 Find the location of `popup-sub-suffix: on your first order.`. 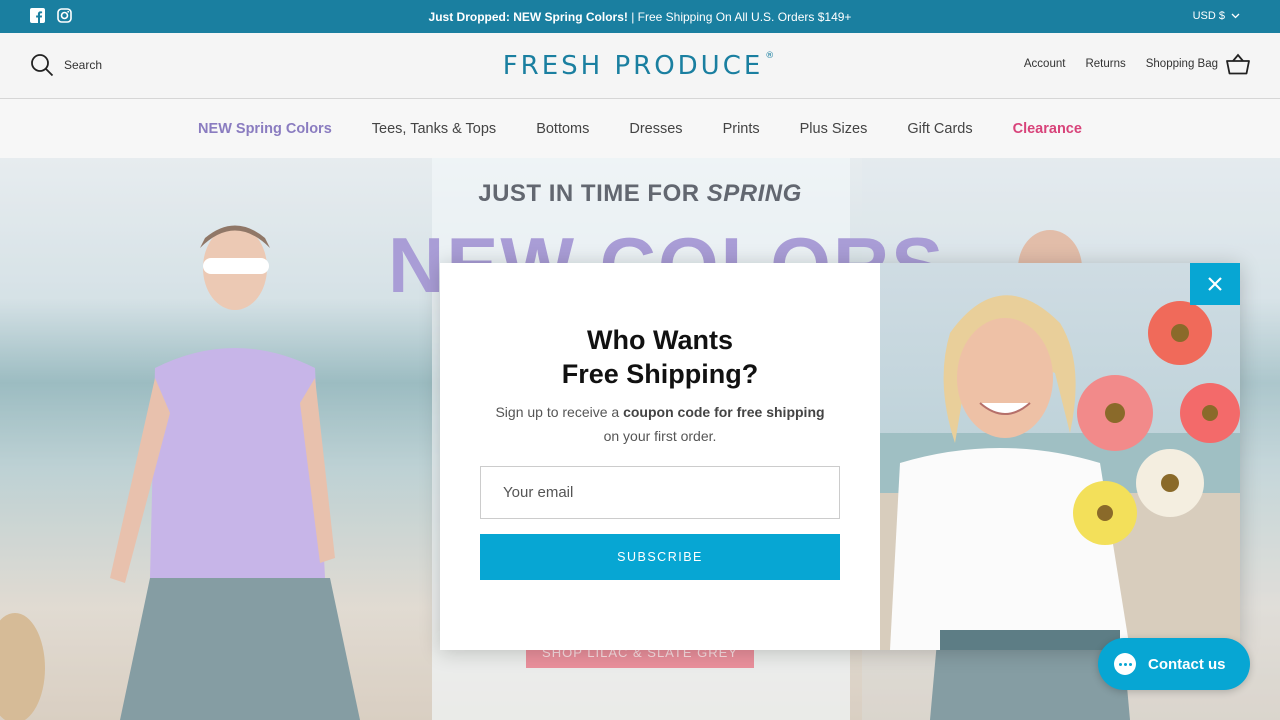

popup-sub-suffix: on your first order. is located at coordinates (660, 436).